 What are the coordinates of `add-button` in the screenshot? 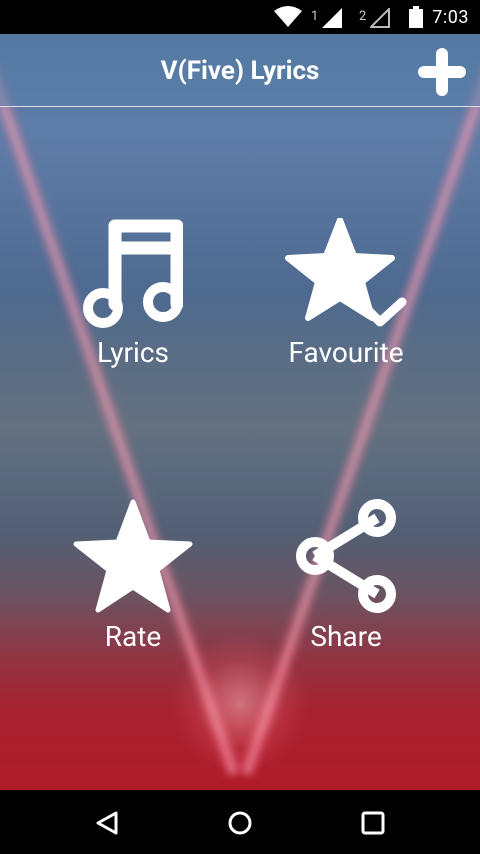 It's located at (442, 72).